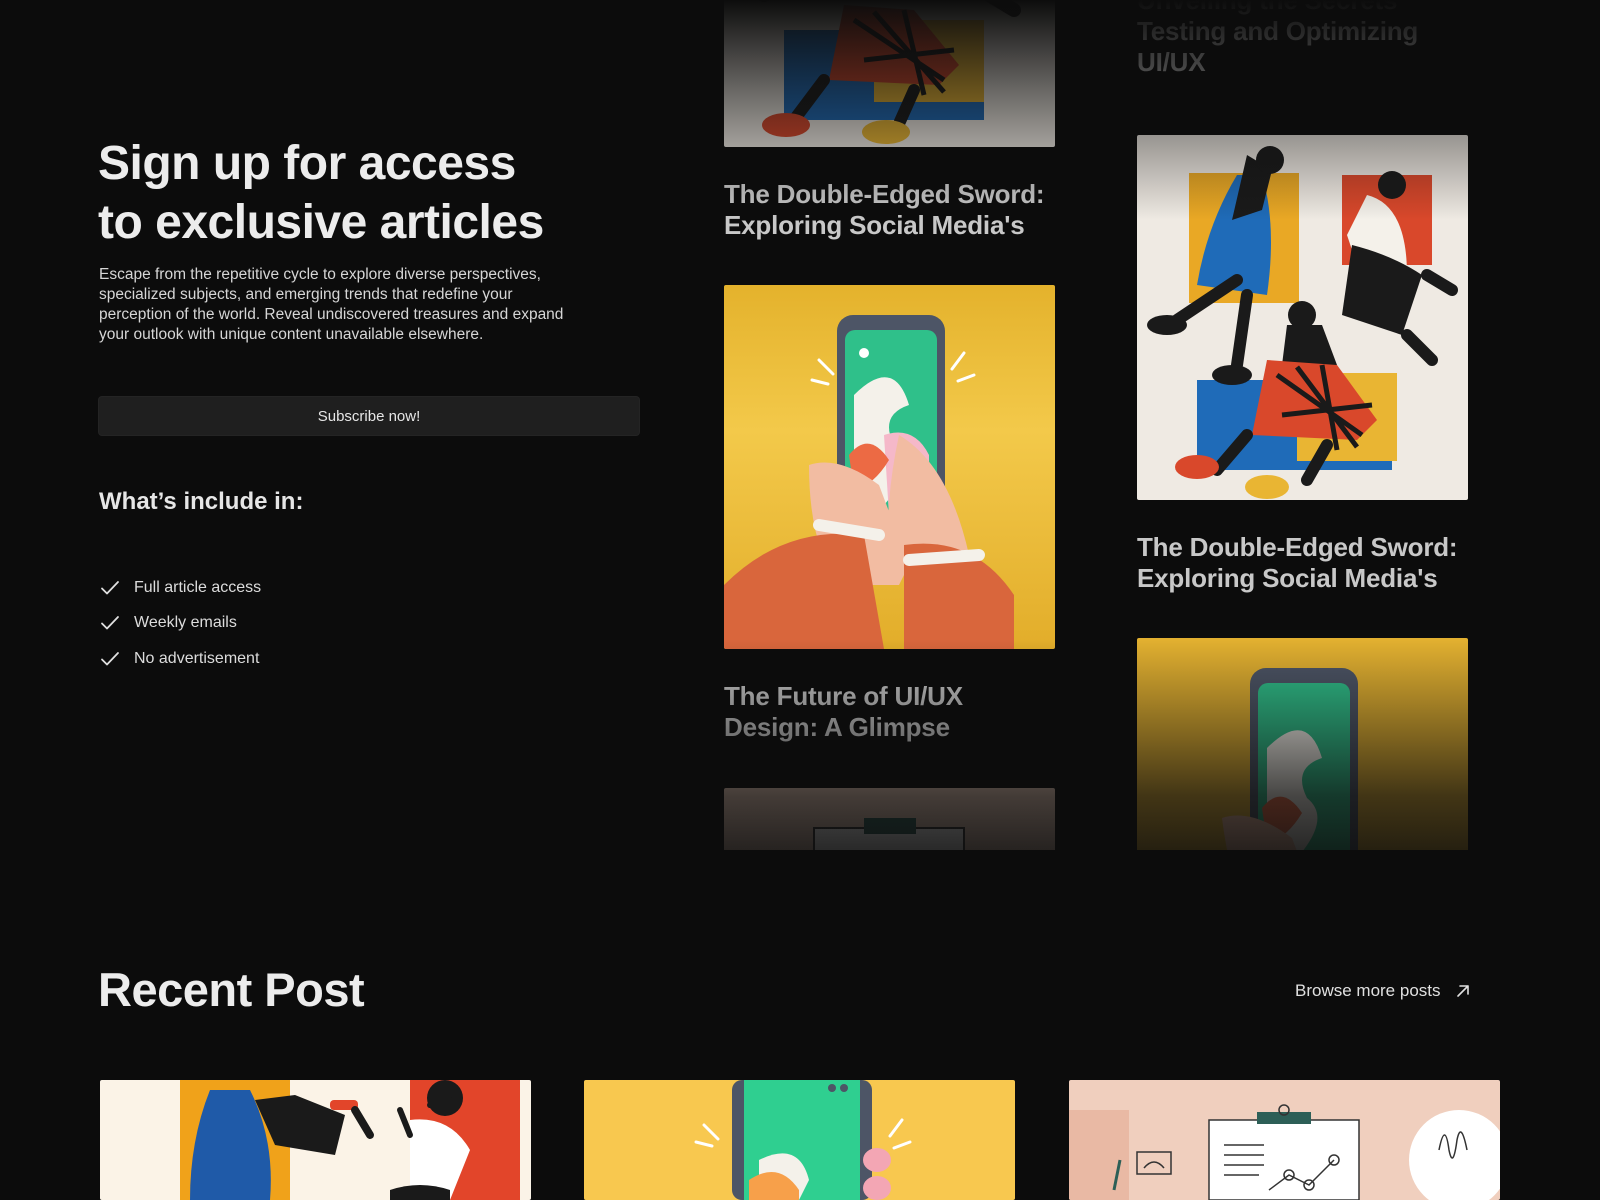 The height and width of the screenshot is (1200, 1600). What do you see at coordinates (1368, 990) in the screenshot?
I see `browse-more-label: Browse more posts` at bounding box center [1368, 990].